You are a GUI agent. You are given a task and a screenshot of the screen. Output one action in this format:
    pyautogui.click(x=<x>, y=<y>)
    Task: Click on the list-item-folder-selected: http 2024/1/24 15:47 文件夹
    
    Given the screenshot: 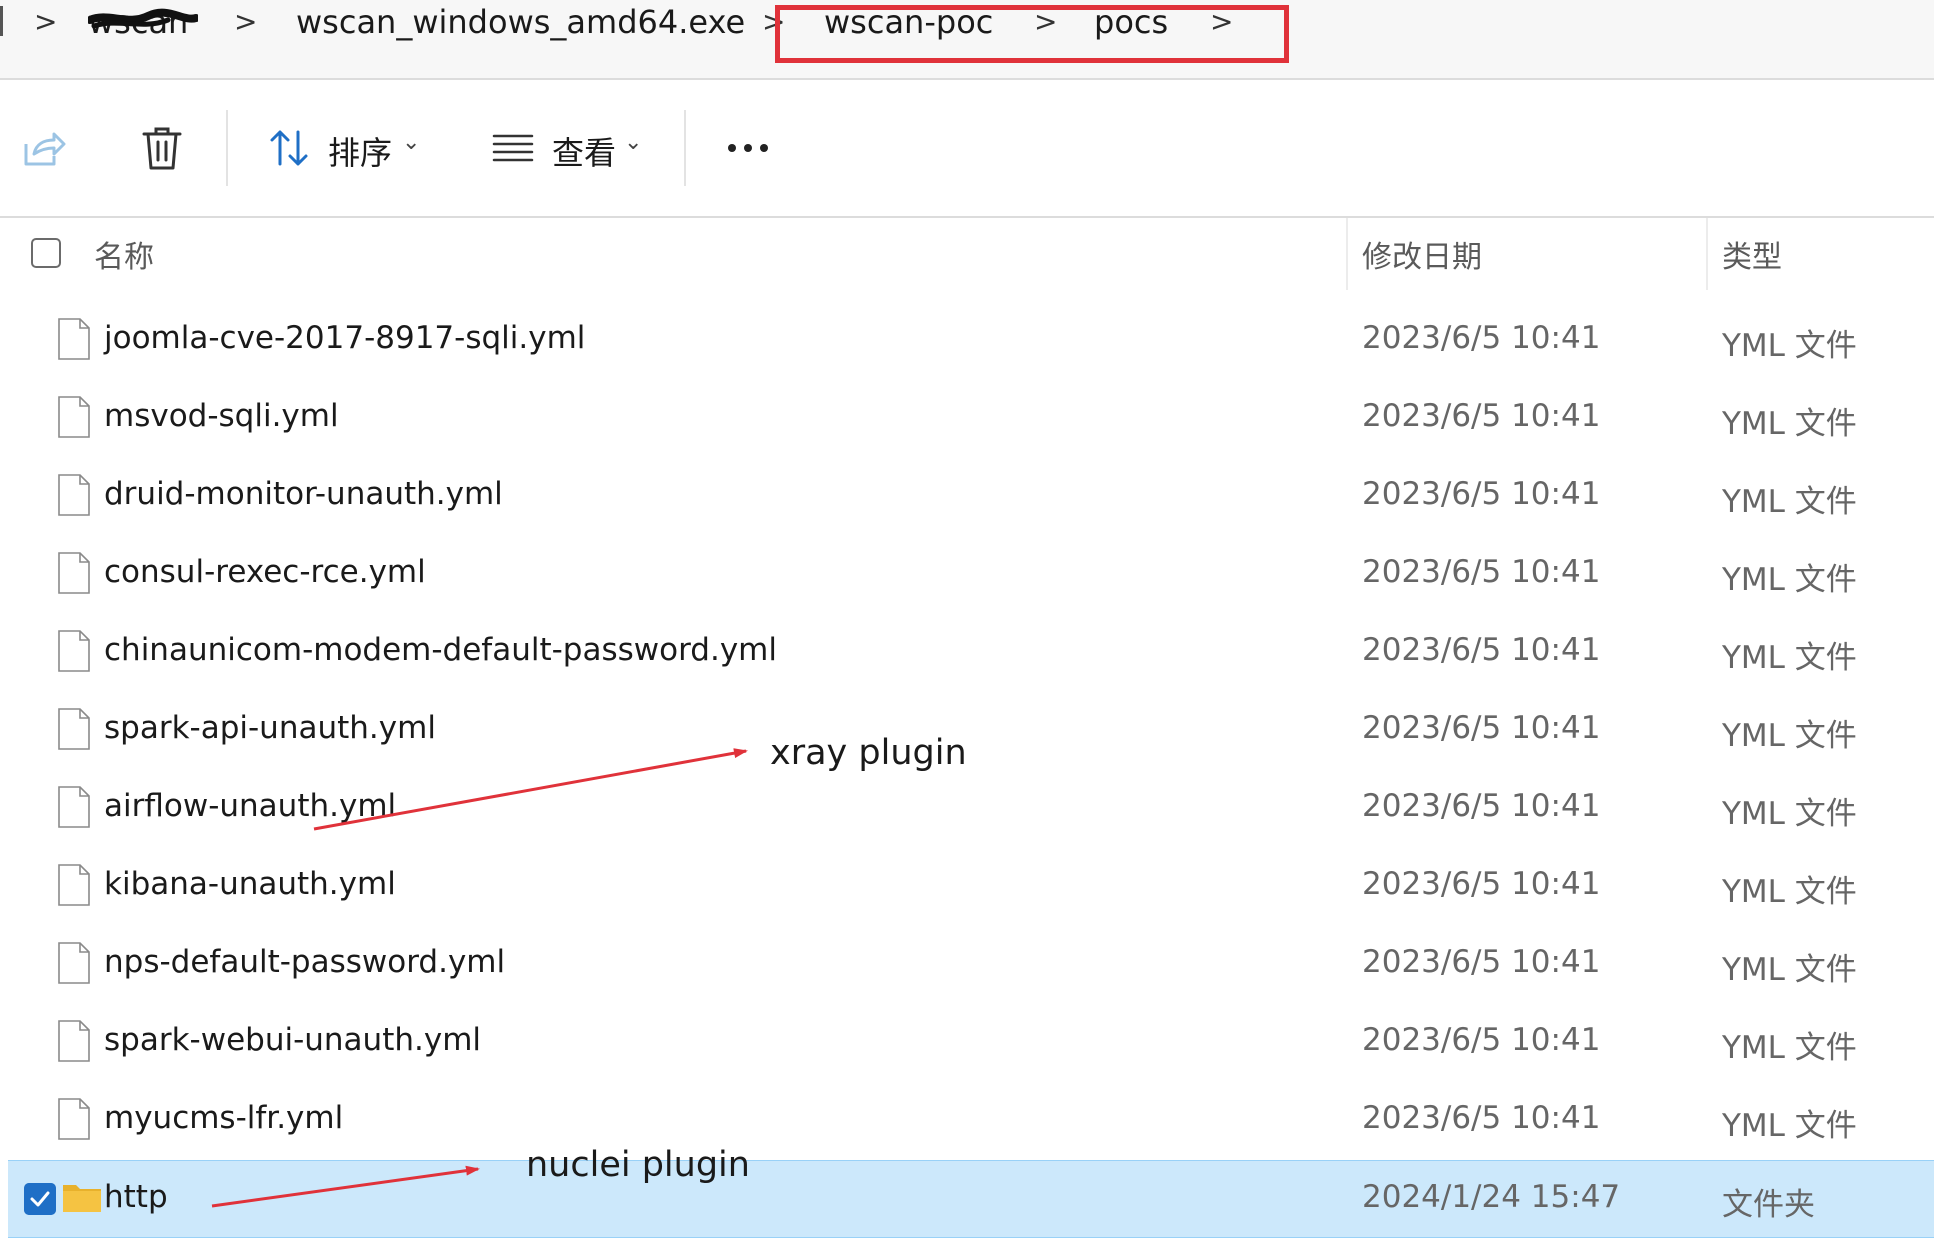 What is the action you would take?
    pyautogui.click(x=971, y=1199)
    